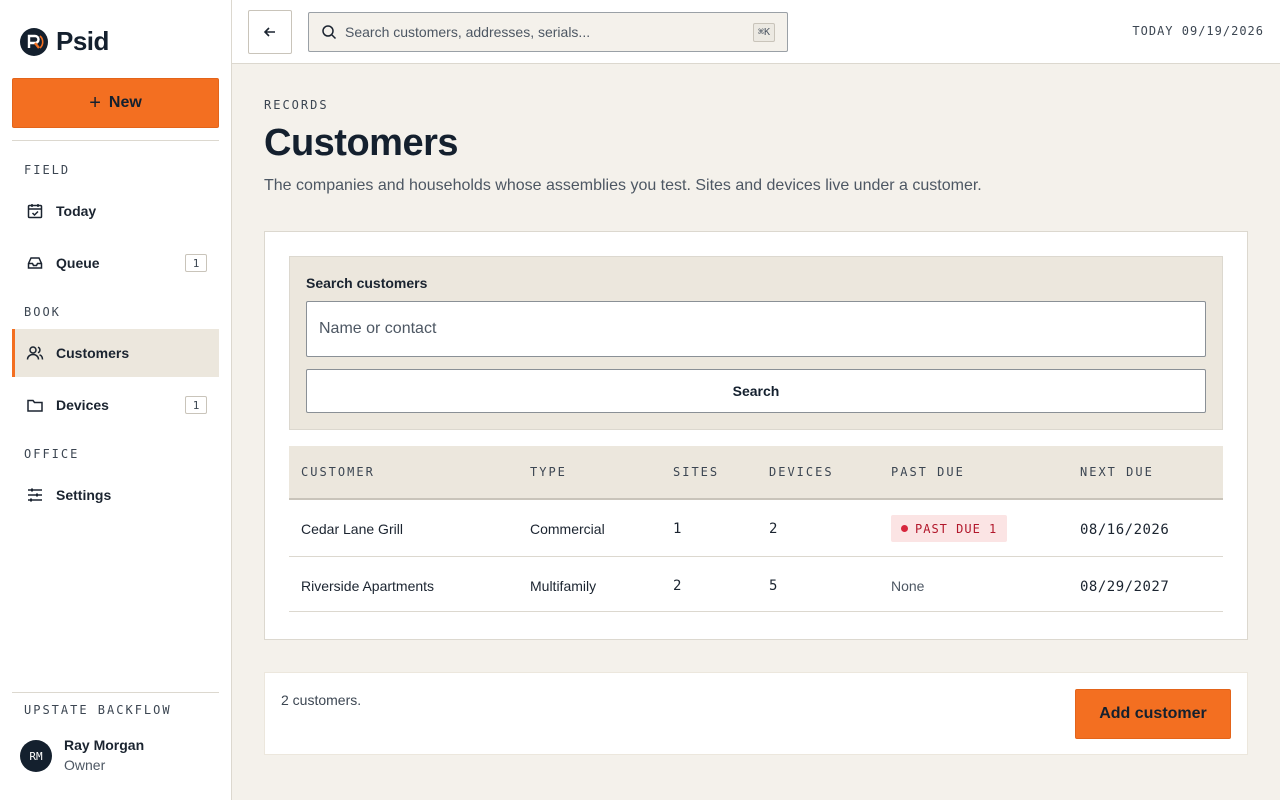  What do you see at coordinates (84, 495) in the screenshot?
I see `sidebar-item-label: Settings` at bounding box center [84, 495].